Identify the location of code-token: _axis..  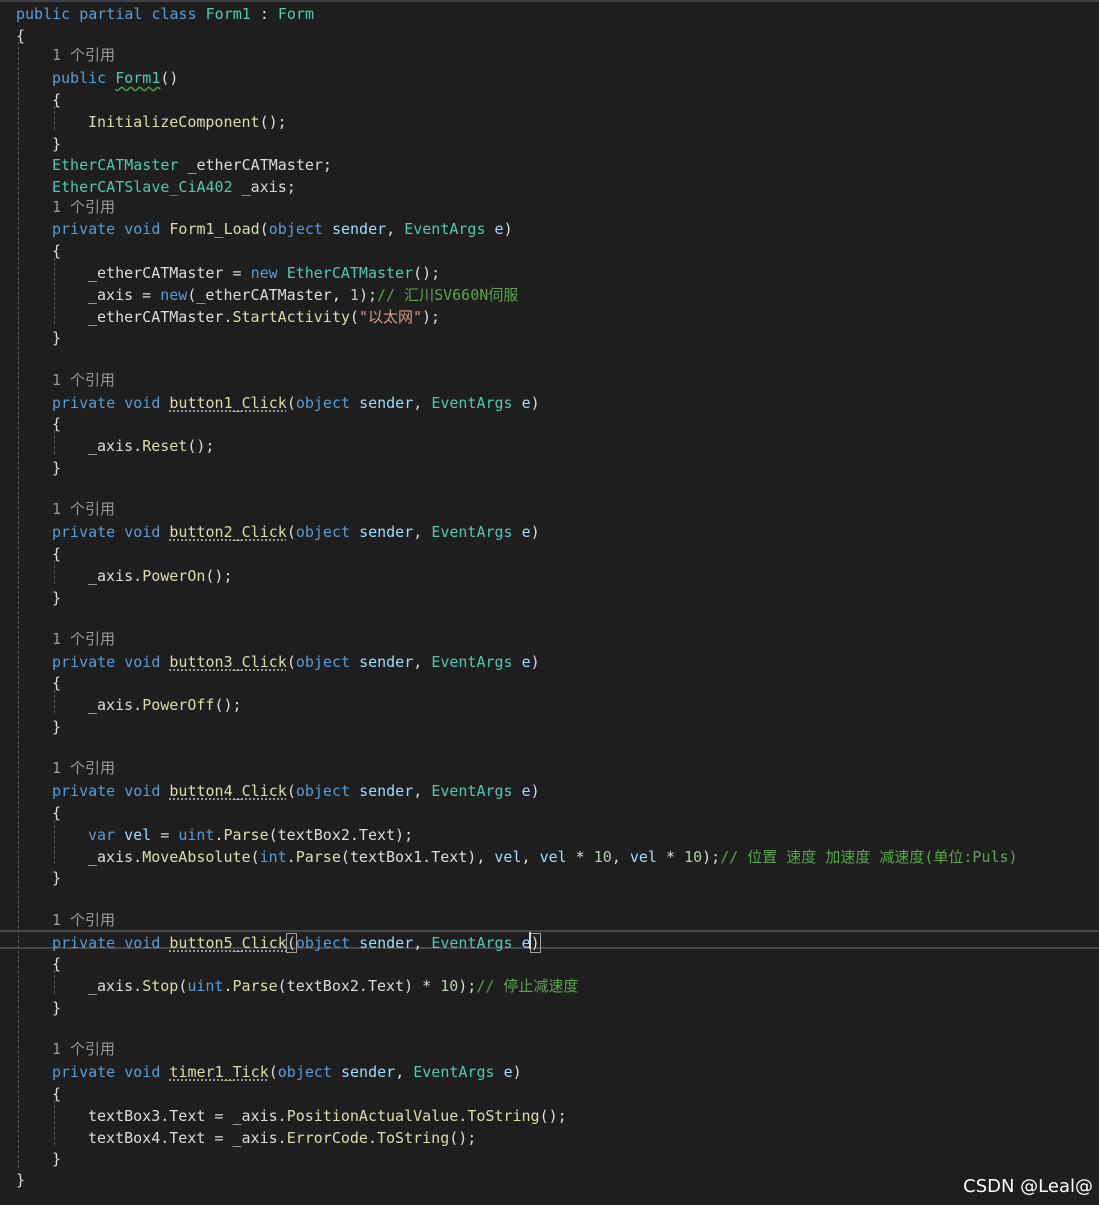
(115, 986).